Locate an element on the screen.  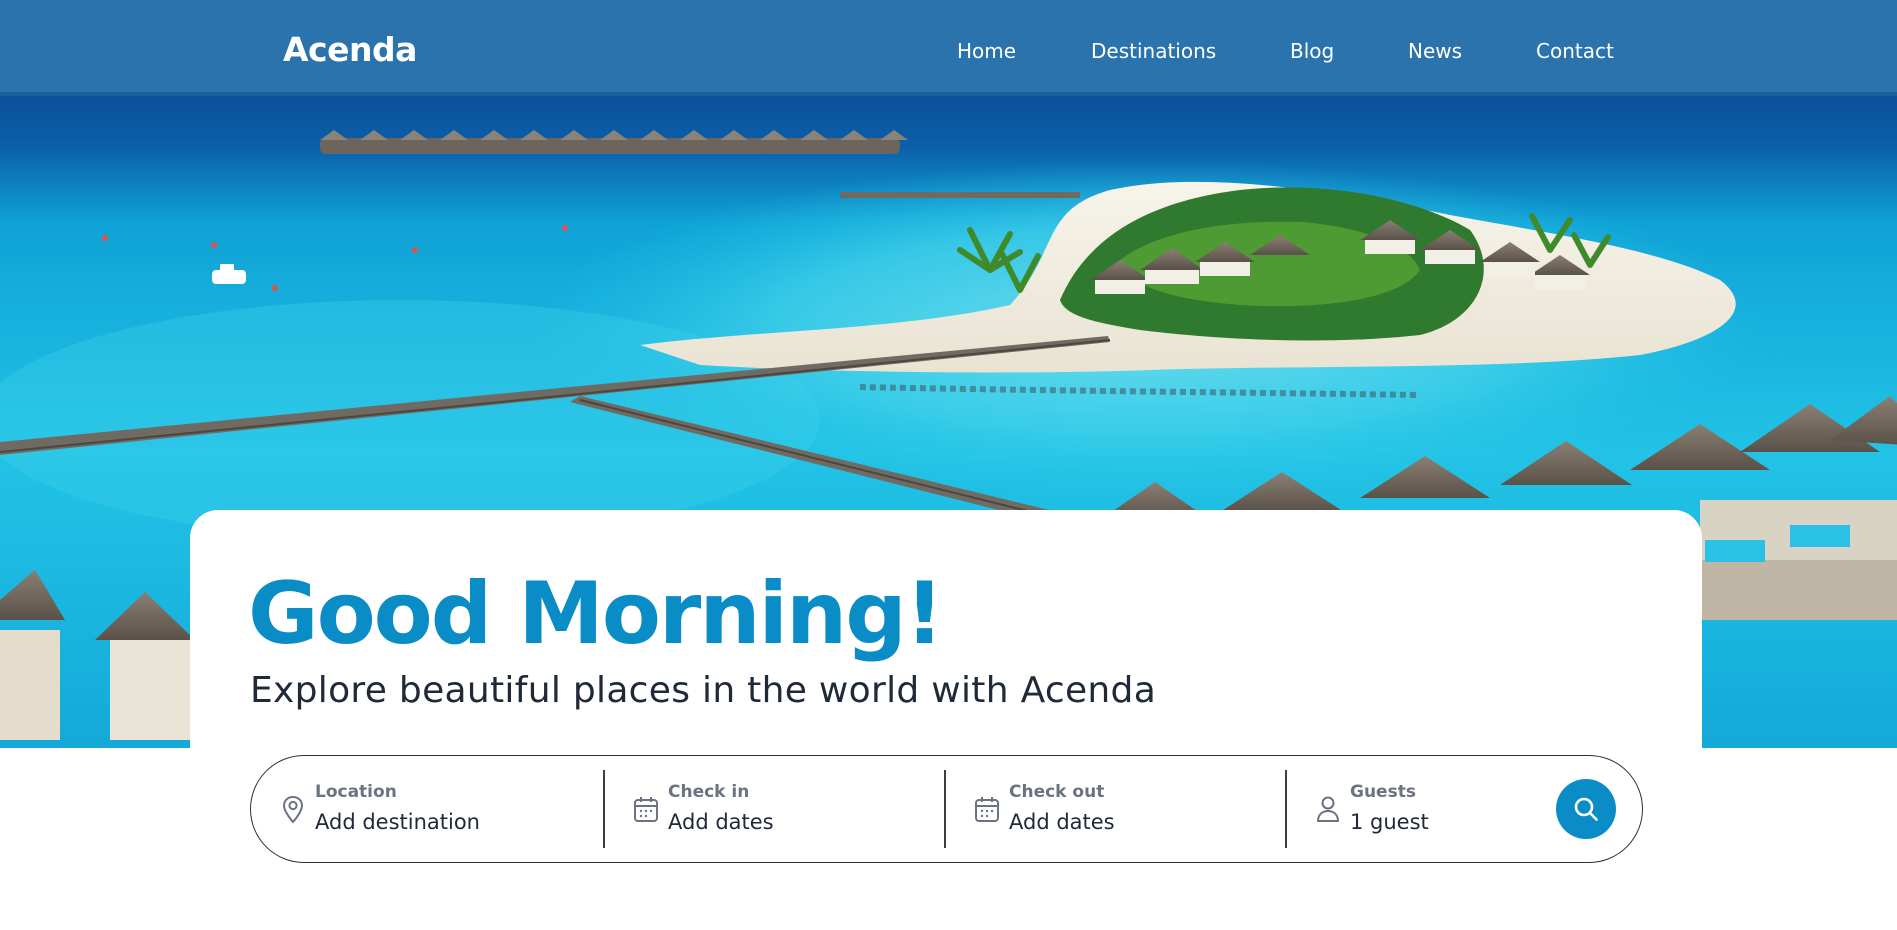
location-value: Add destination is located at coordinates (397, 822).